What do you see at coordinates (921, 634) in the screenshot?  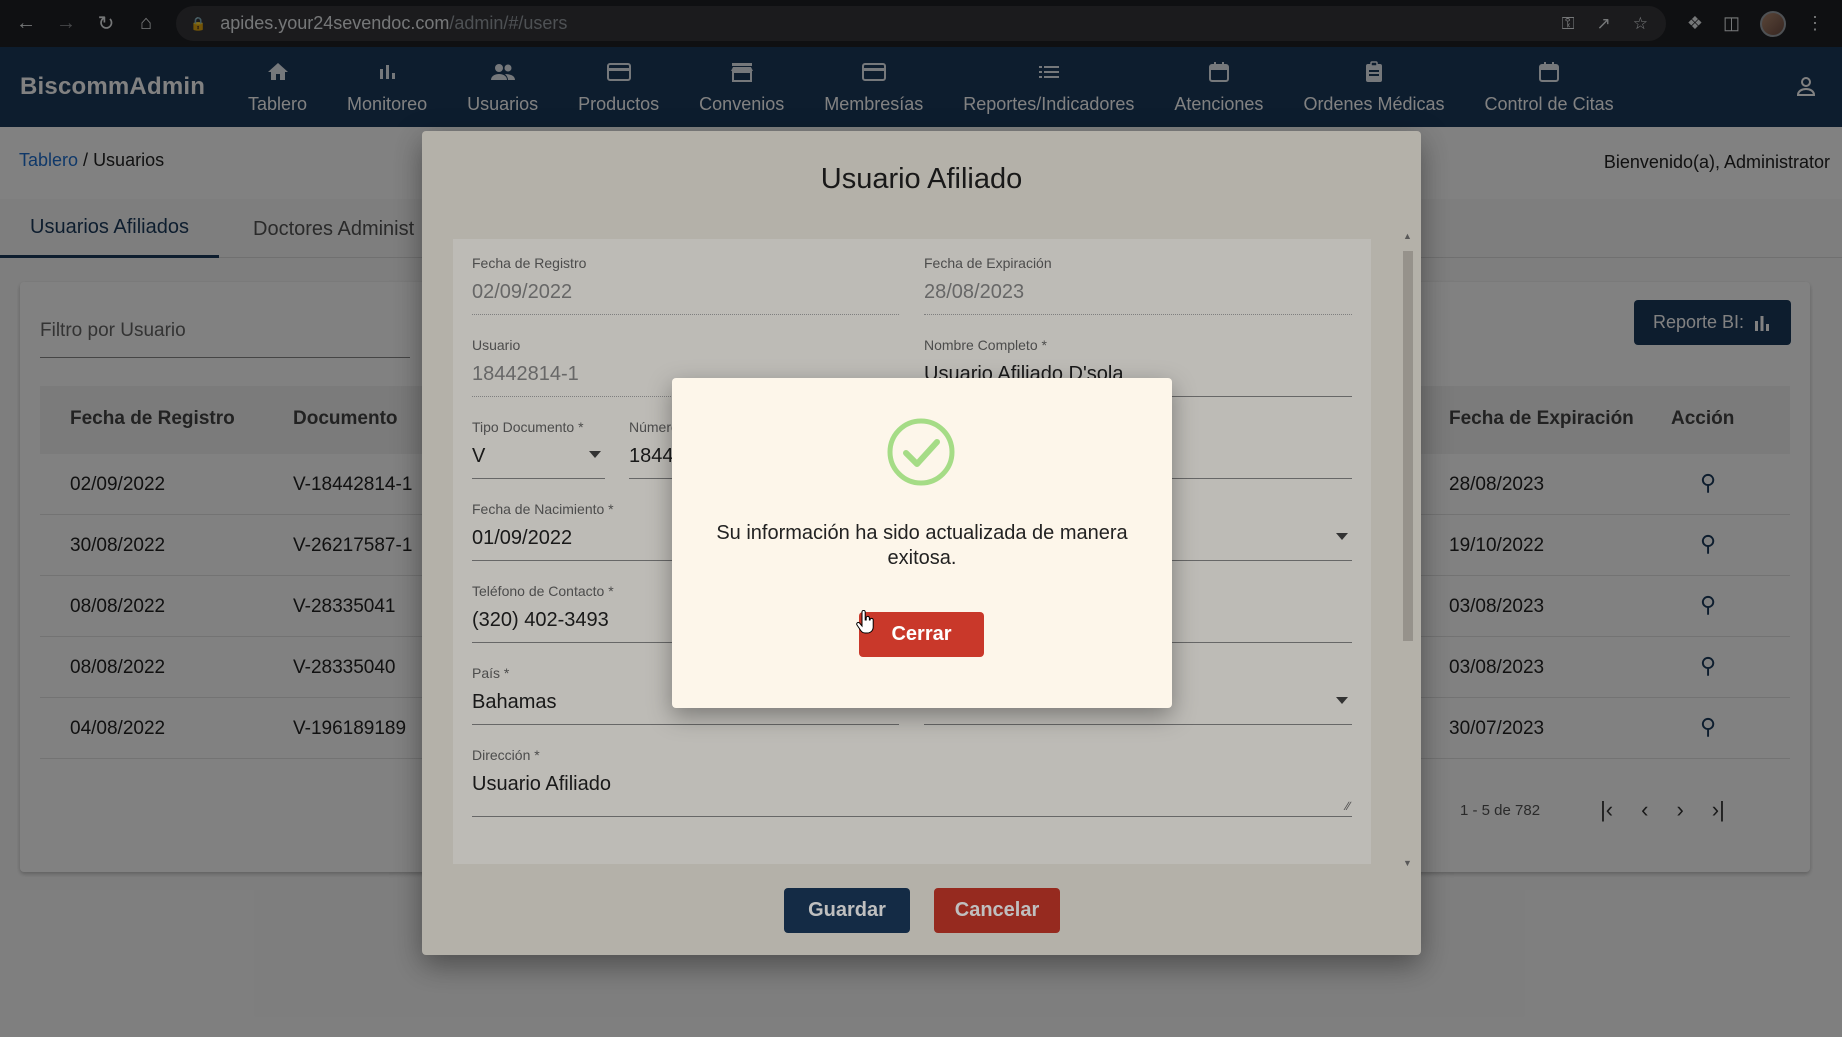 I see `close-button: Cerrar` at bounding box center [921, 634].